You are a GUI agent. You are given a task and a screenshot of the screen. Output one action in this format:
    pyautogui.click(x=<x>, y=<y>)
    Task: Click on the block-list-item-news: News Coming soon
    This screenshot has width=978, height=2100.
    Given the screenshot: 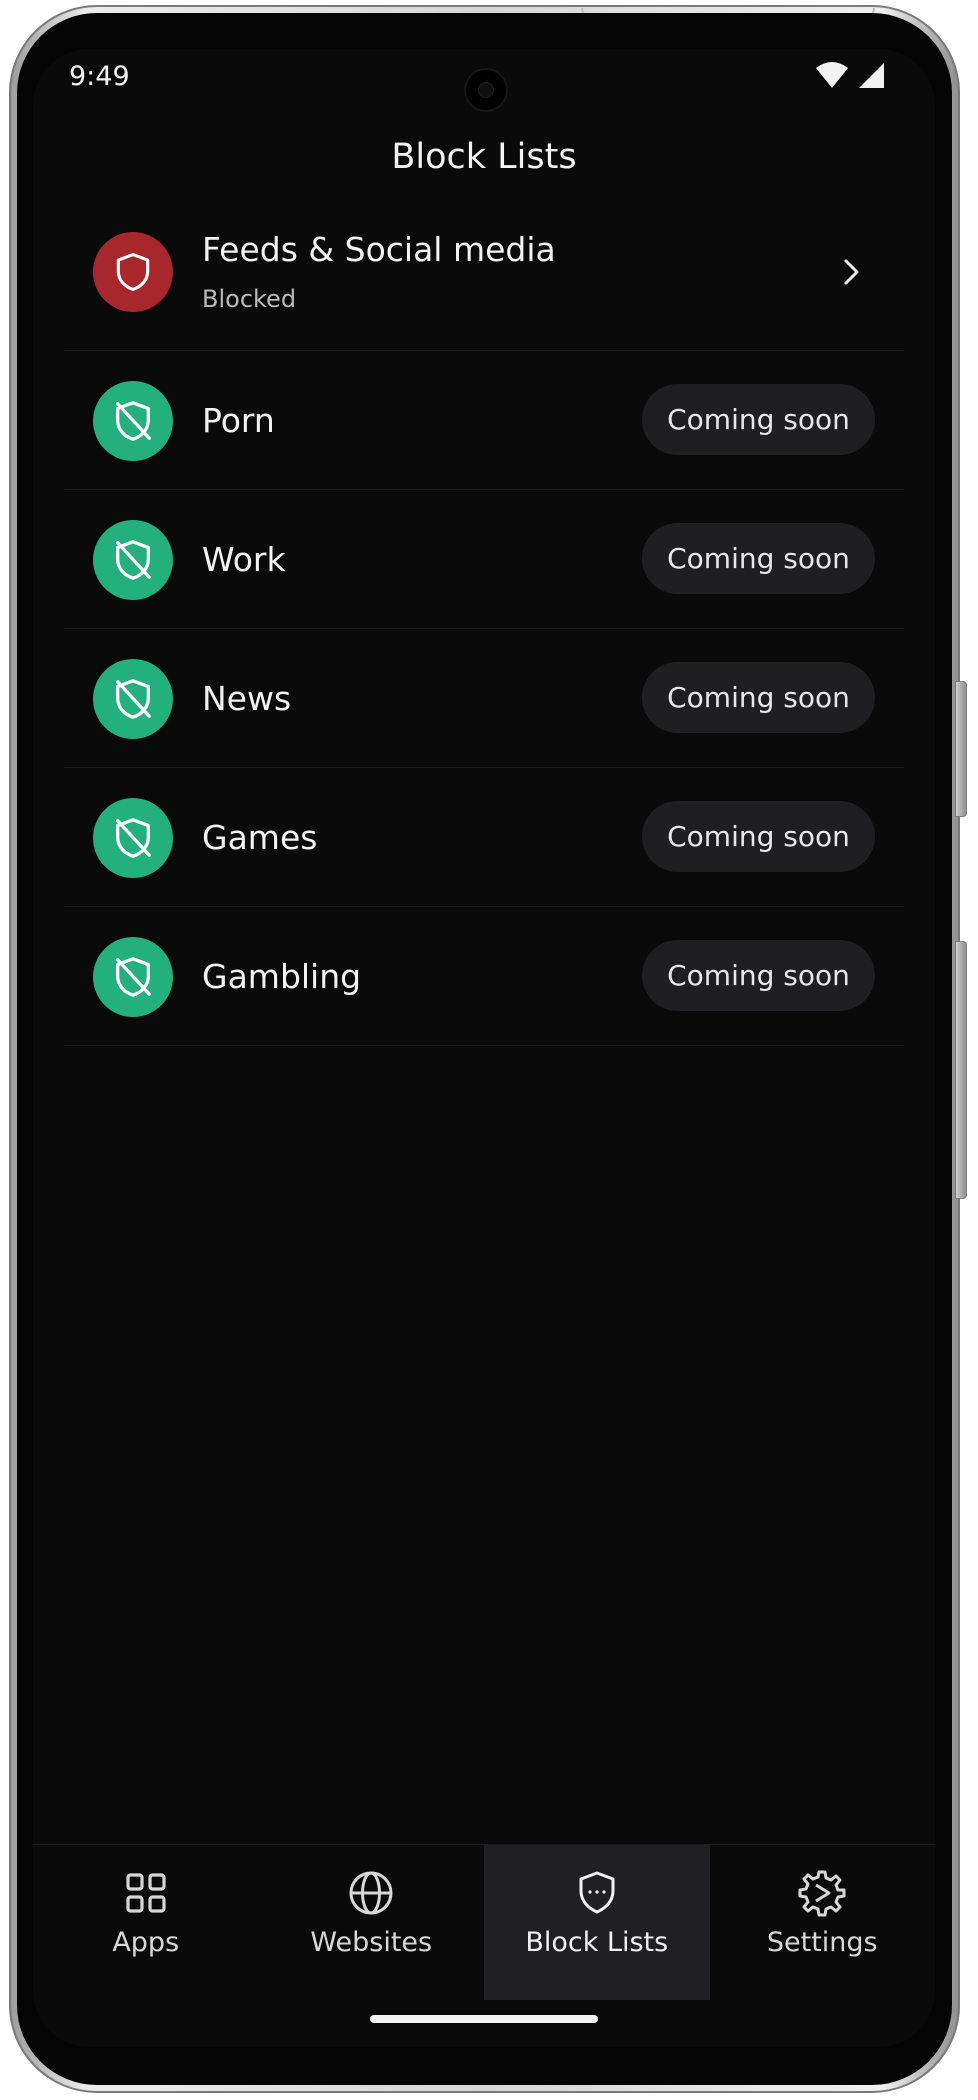 What is the action you would take?
    pyautogui.click(x=484, y=698)
    